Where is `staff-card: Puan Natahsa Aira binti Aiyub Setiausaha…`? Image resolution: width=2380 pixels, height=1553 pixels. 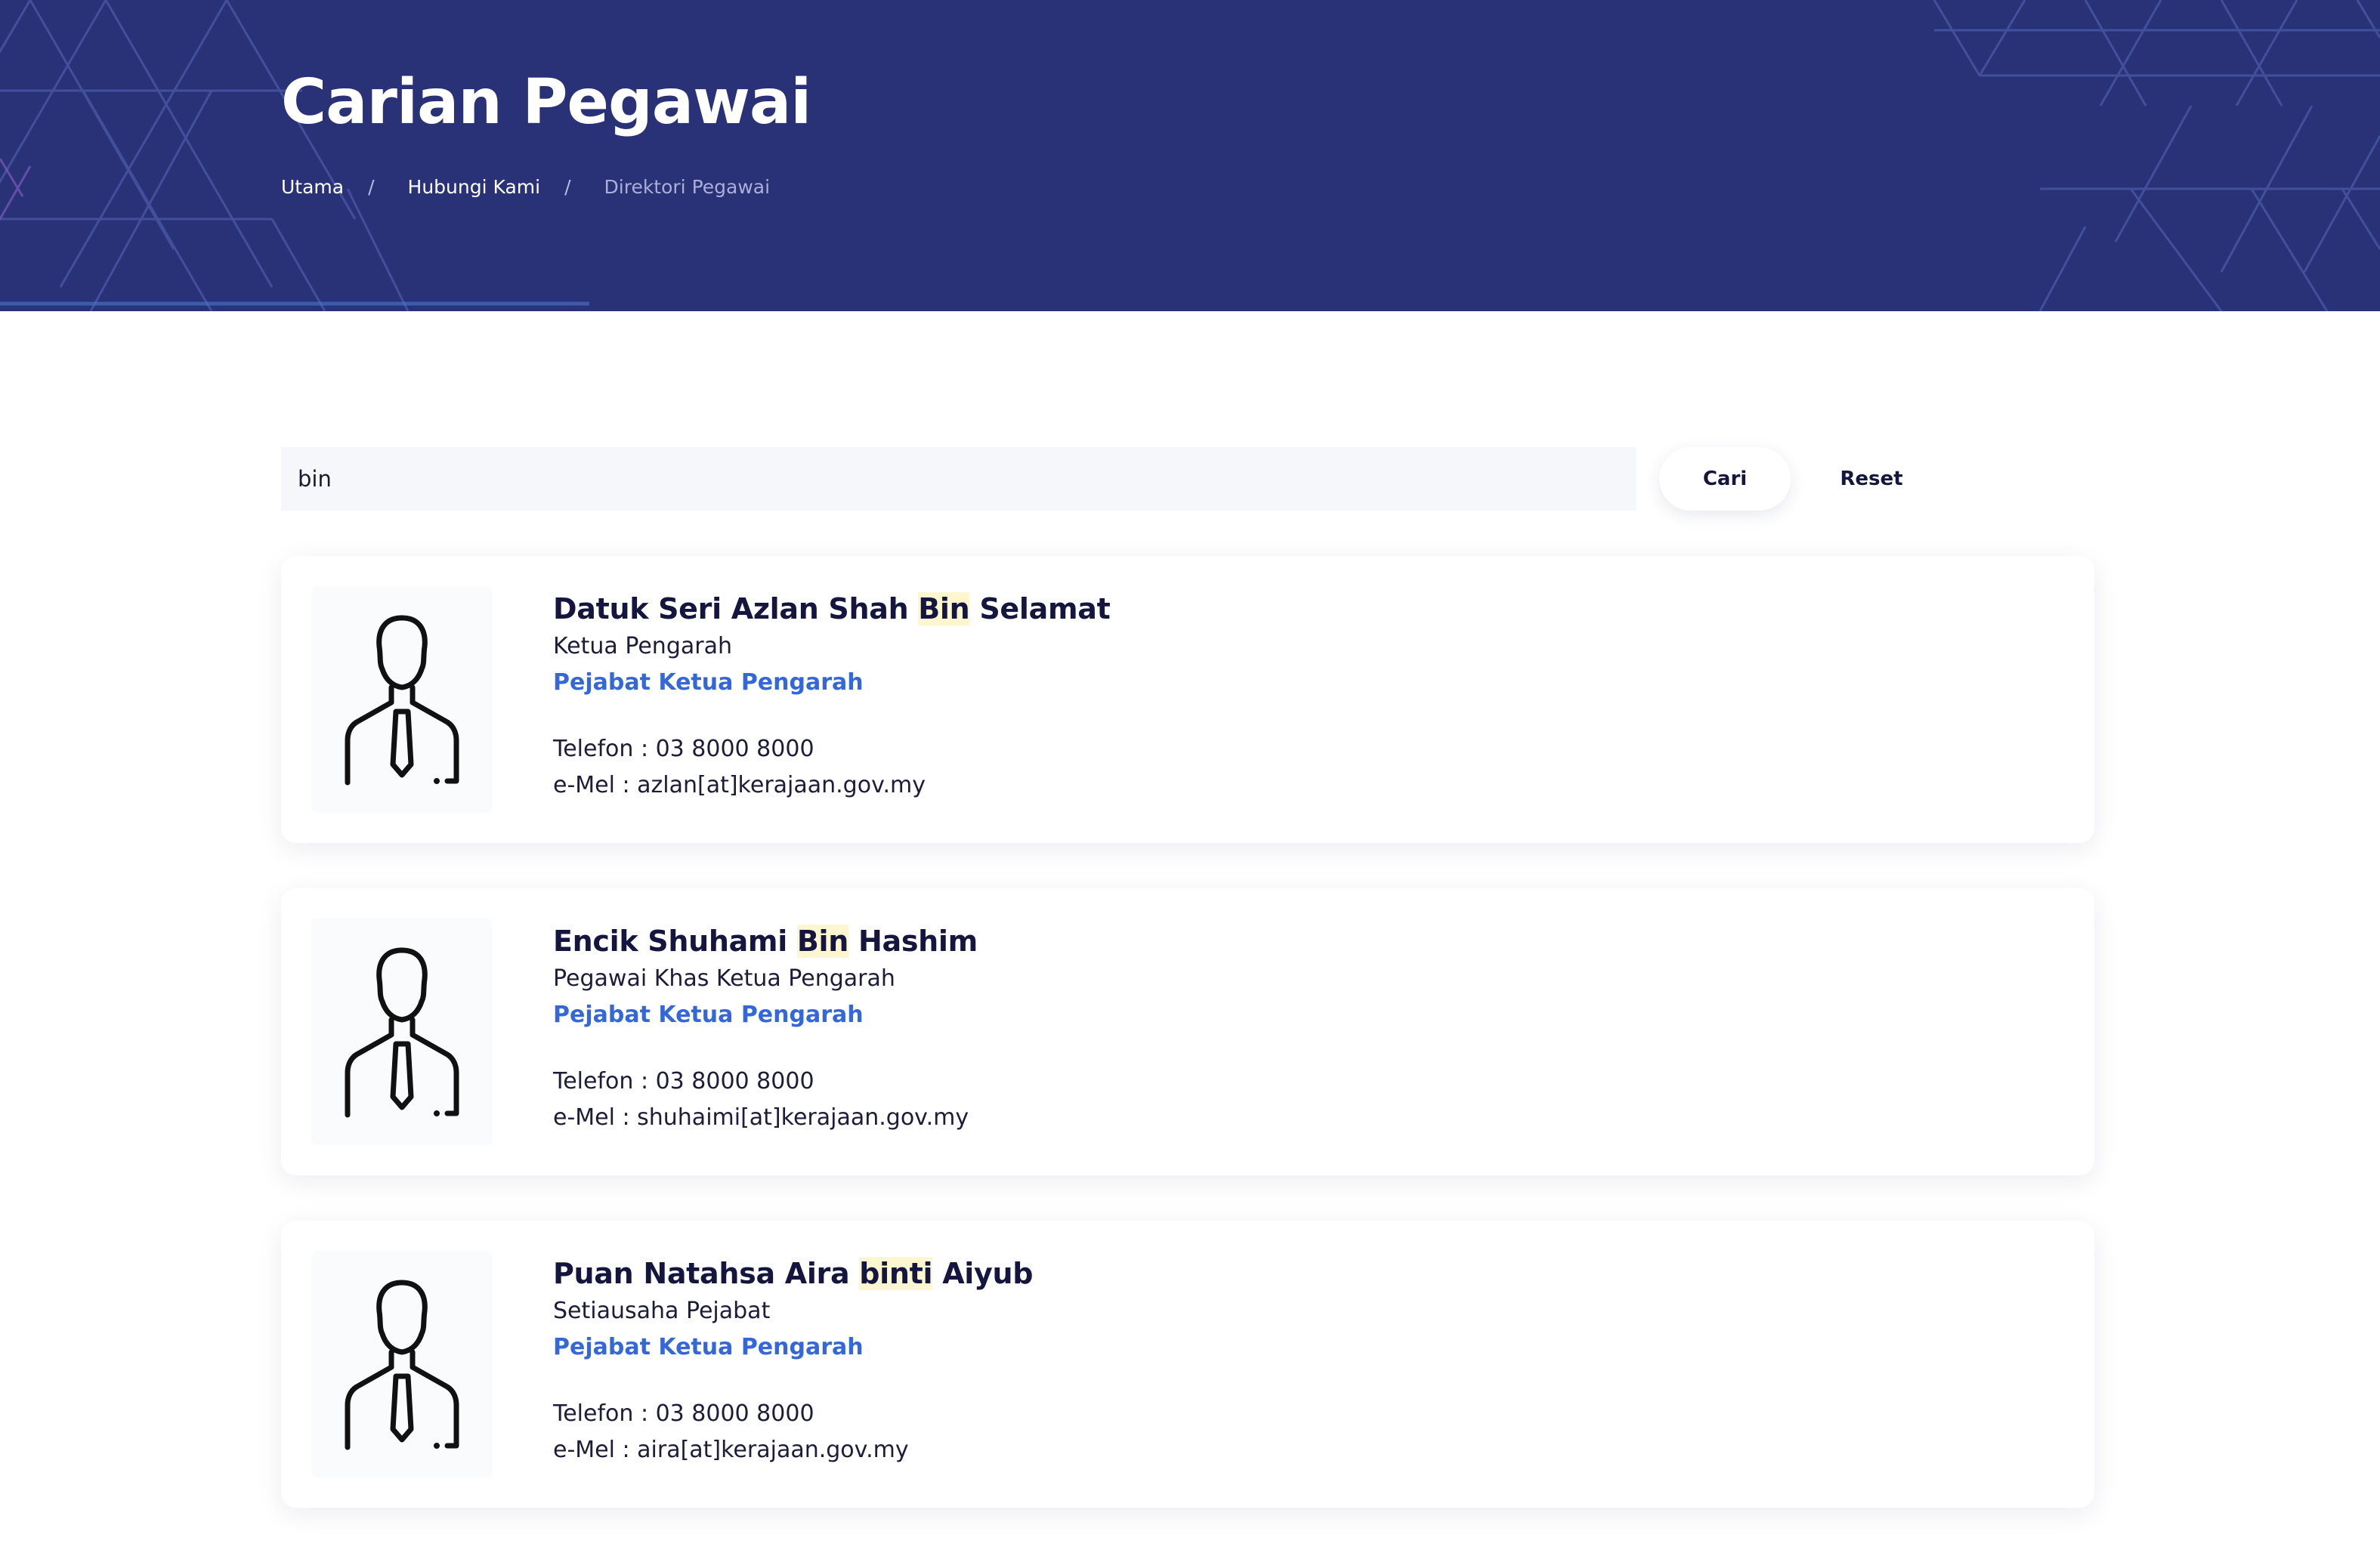 staff-card: Puan Natahsa Aira binti Aiyub Setiausaha… is located at coordinates (1187, 1364).